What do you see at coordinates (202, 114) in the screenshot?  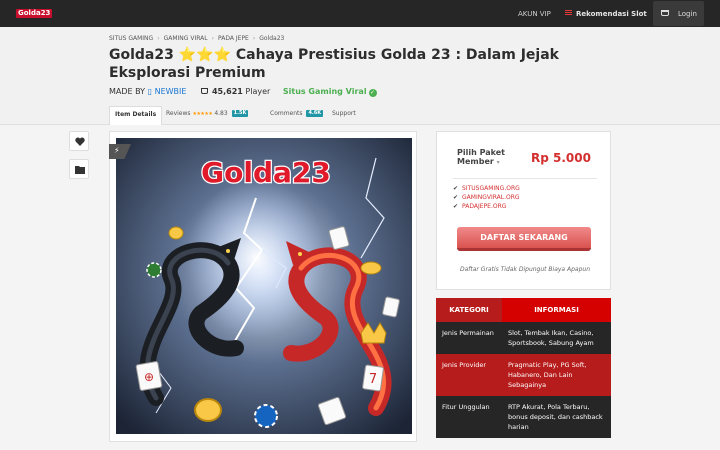 I see `rating-stars-icon: ★★★★★` at bounding box center [202, 114].